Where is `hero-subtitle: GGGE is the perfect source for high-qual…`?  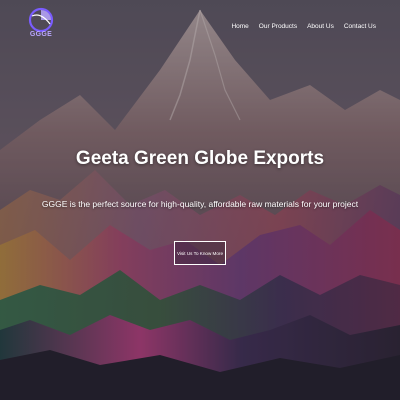 hero-subtitle: GGGE is the perfect source for high-qual… is located at coordinates (200, 204).